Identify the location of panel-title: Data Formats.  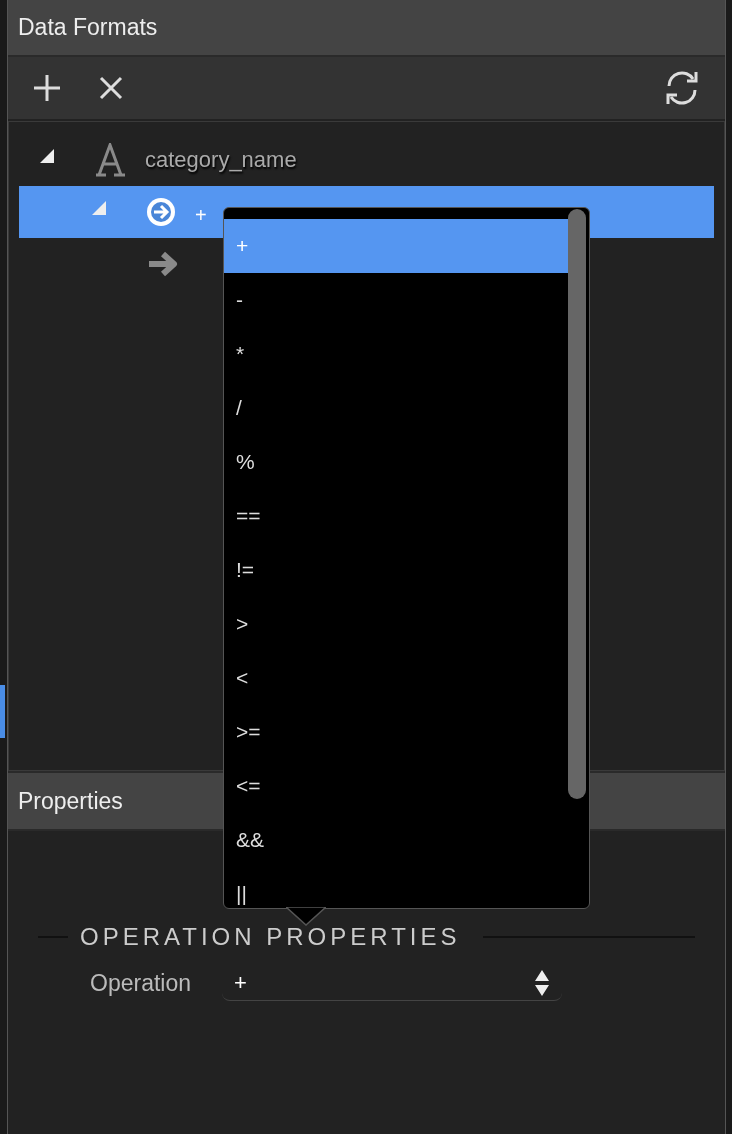
(88, 27).